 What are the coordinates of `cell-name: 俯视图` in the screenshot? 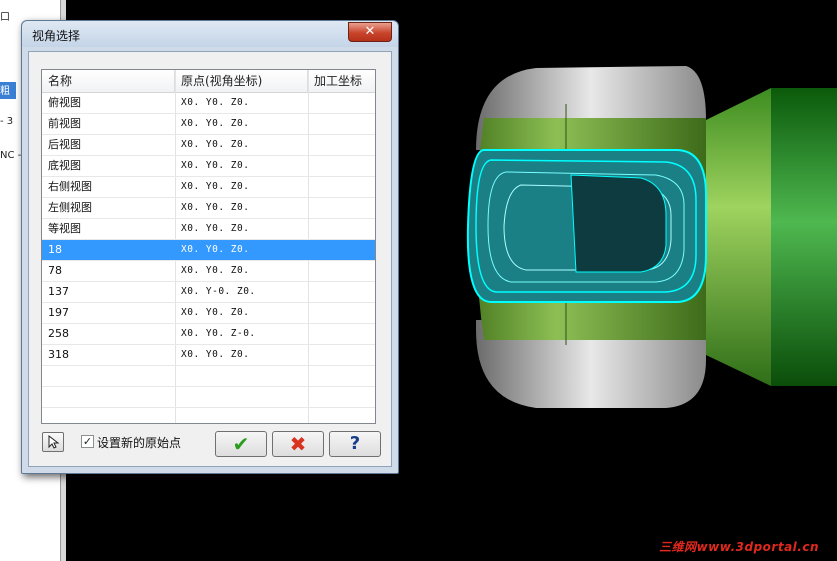 It's located at (64, 102).